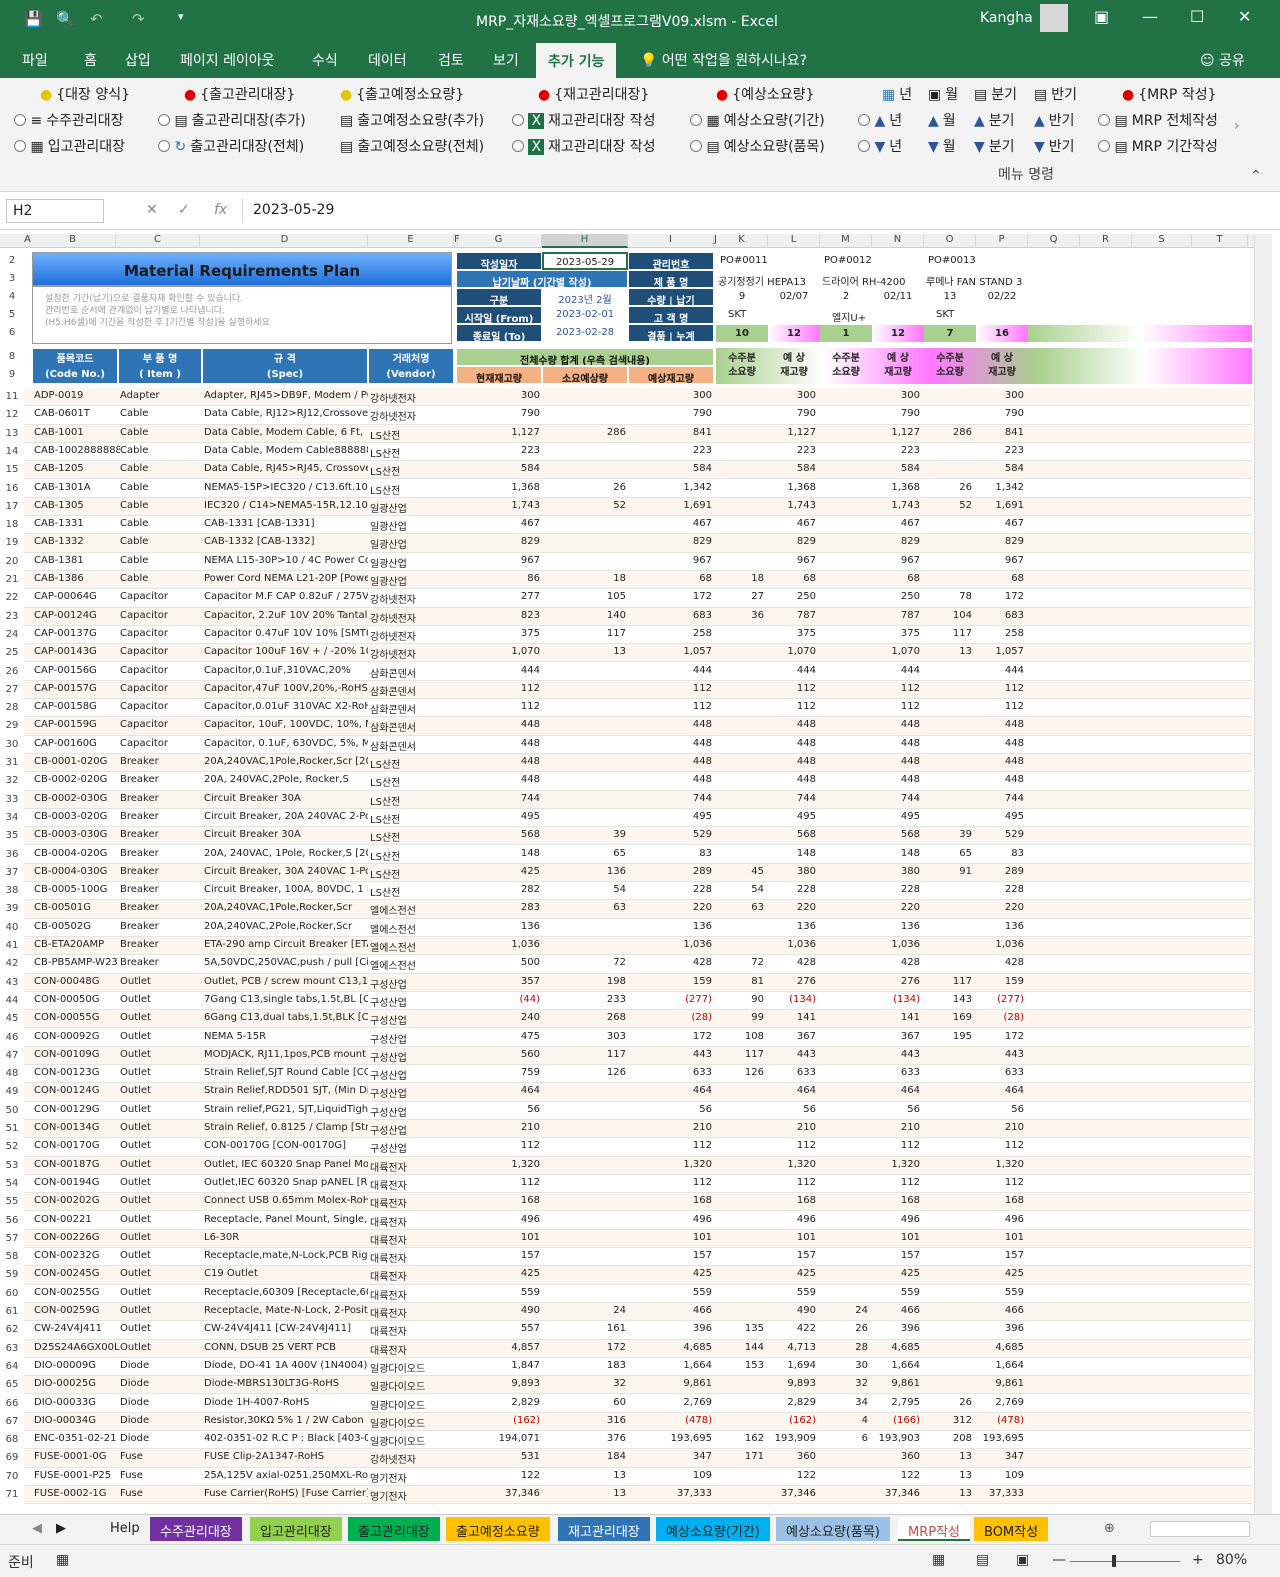  I want to click on row-header: 49, so click(12, 1091).